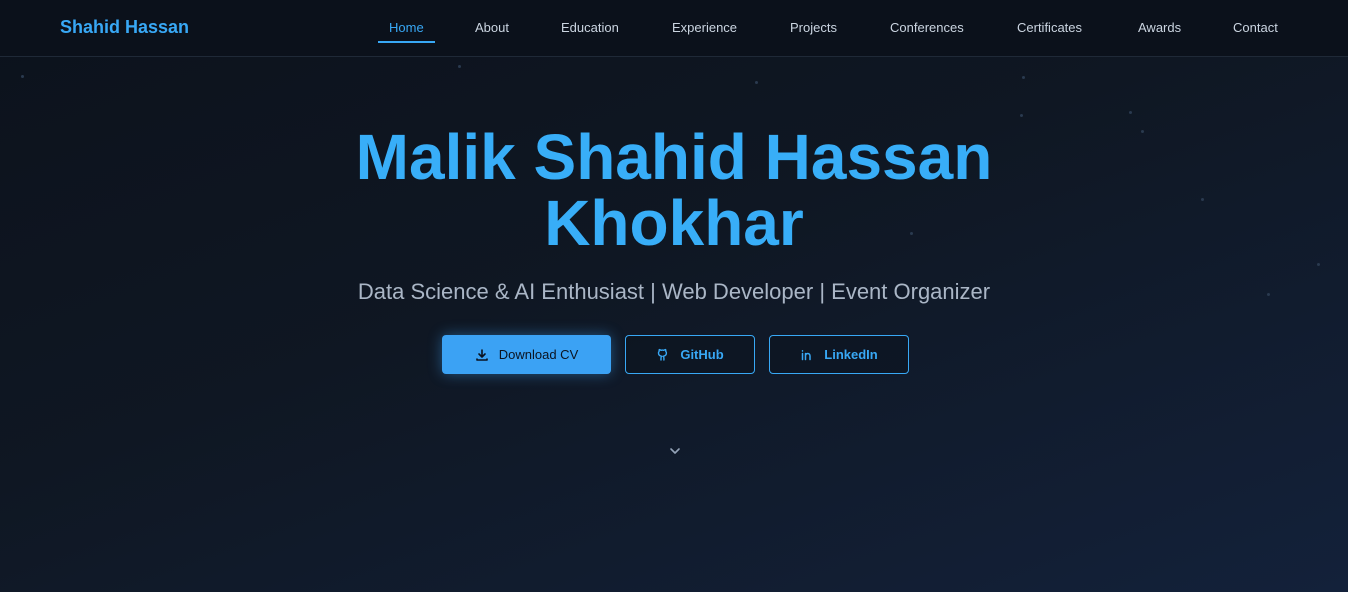  What do you see at coordinates (807, 355) in the screenshot?
I see `linkedin-icon` at bounding box center [807, 355].